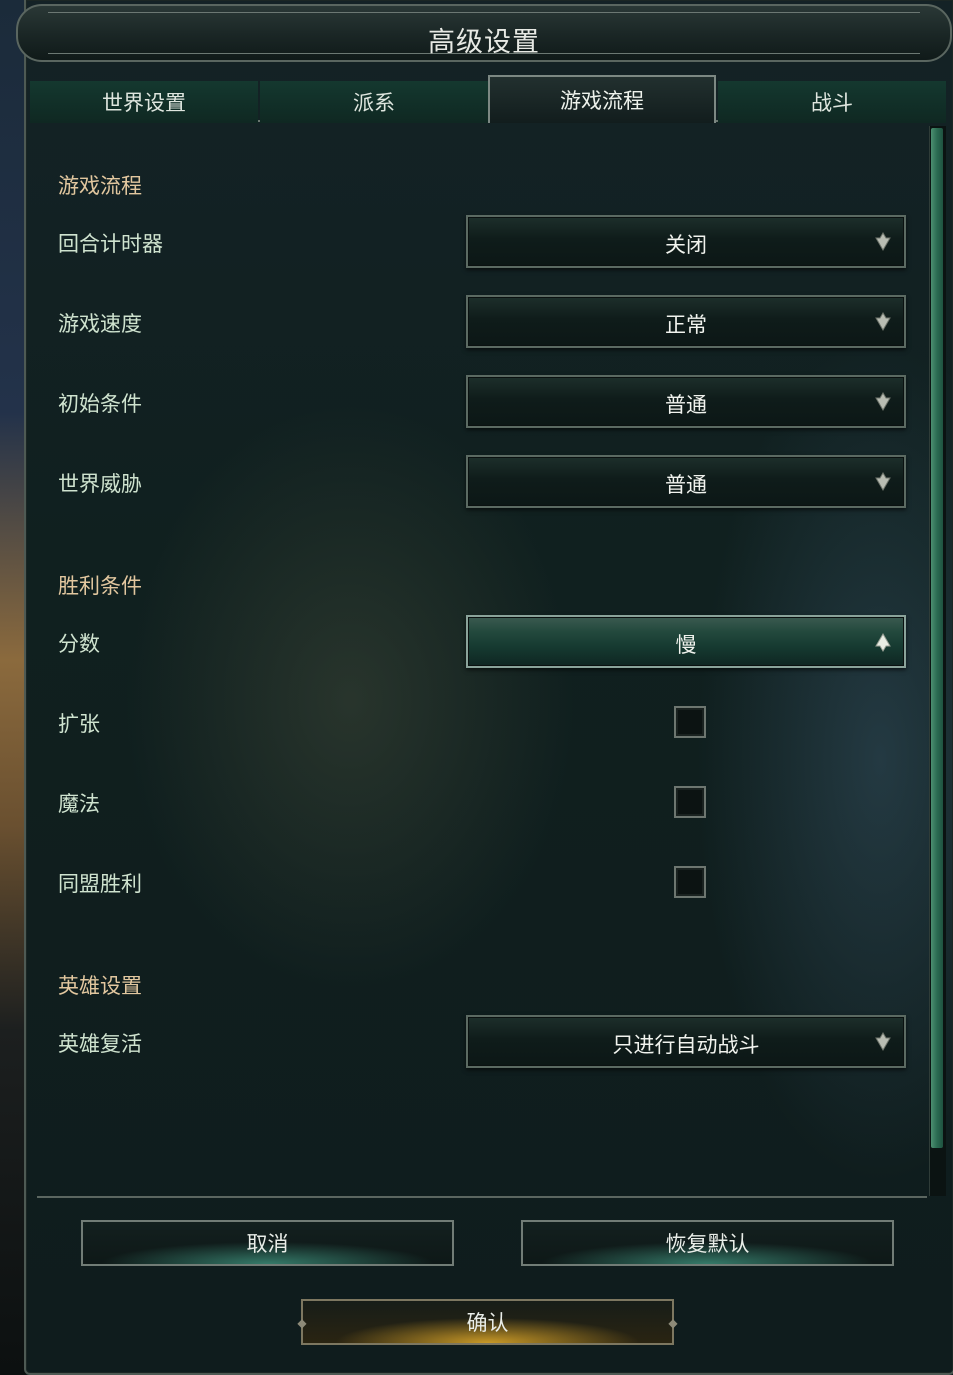 Image resolution: width=953 pixels, height=1375 pixels. What do you see at coordinates (302, 1323) in the screenshot?
I see `ornament-left-icon: ◆` at bounding box center [302, 1323].